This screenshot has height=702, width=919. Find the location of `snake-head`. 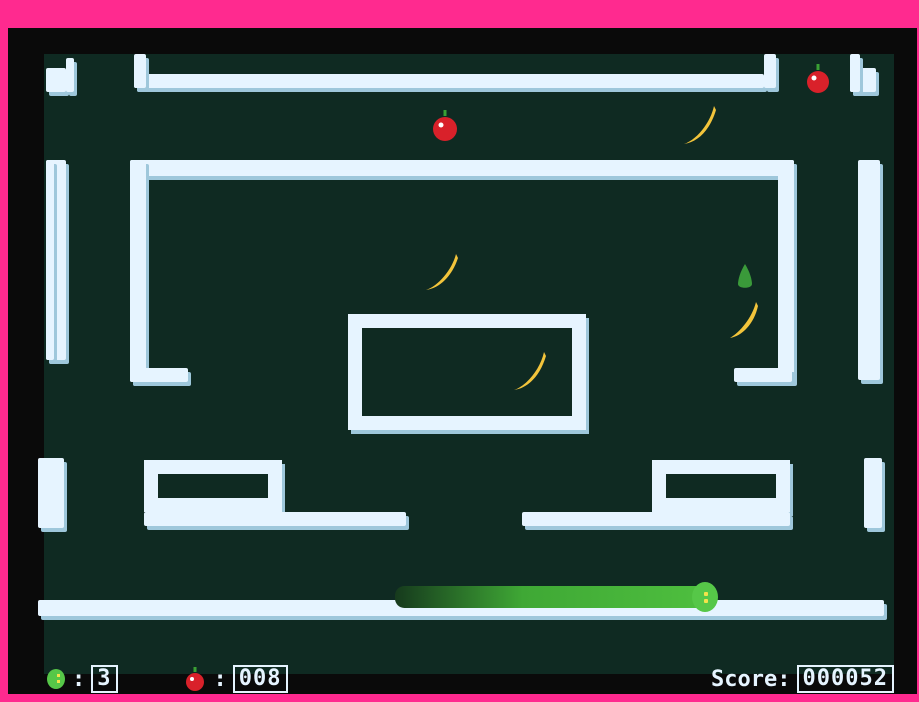

snake-head is located at coordinates (705, 597).